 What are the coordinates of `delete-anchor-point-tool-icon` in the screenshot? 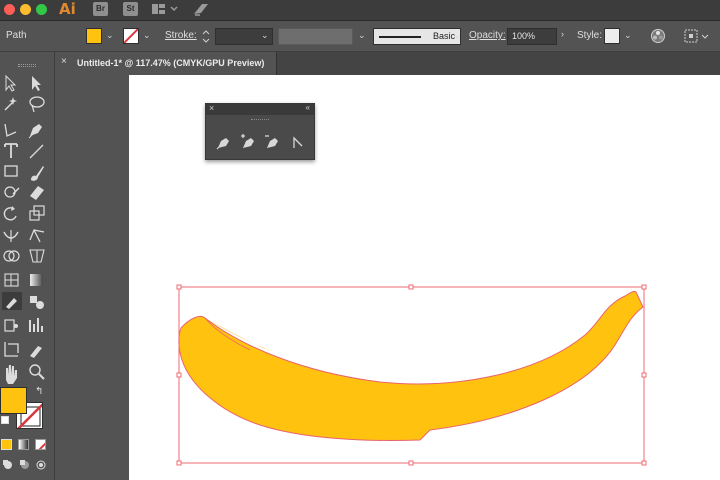 It's located at (272, 142).